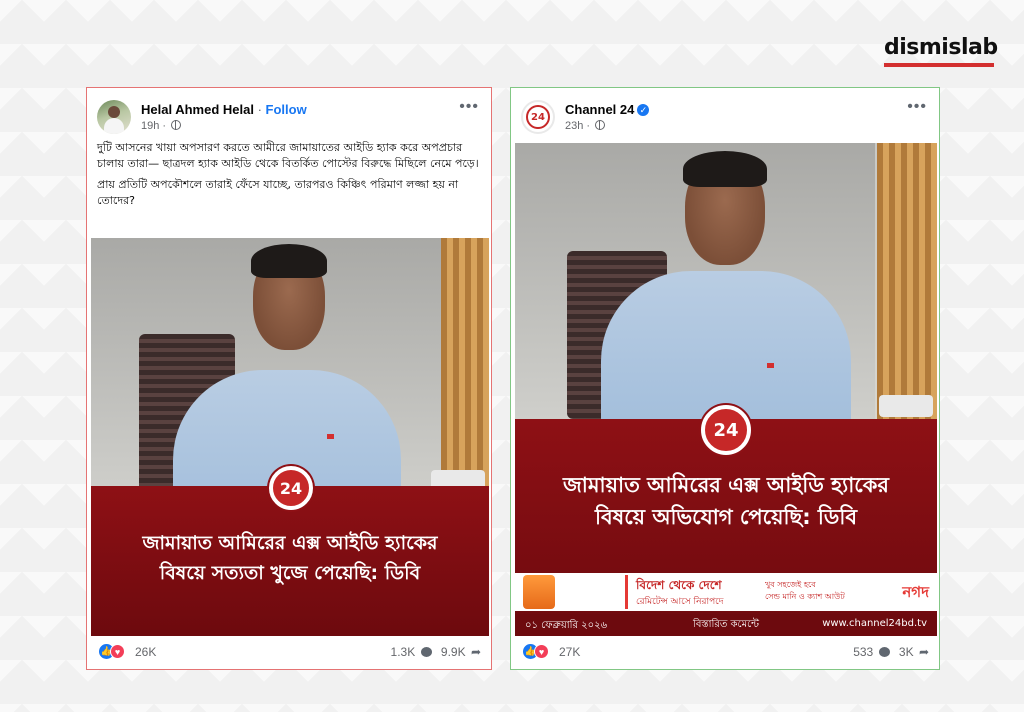 The height and width of the screenshot is (712, 1024). Describe the element at coordinates (725, 116) in the screenshot. I see `post-header: 24 Channel 24 ✓ 23h · •••` at that location.